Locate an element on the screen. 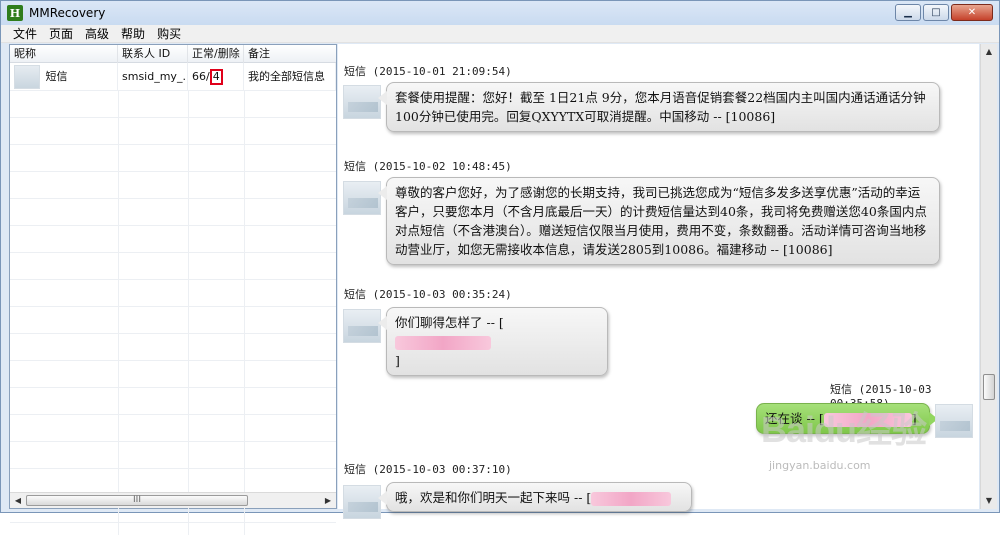 The image size is (1000, 535). scroll-left-icon: ◀ is located at coordinates (18, 500).